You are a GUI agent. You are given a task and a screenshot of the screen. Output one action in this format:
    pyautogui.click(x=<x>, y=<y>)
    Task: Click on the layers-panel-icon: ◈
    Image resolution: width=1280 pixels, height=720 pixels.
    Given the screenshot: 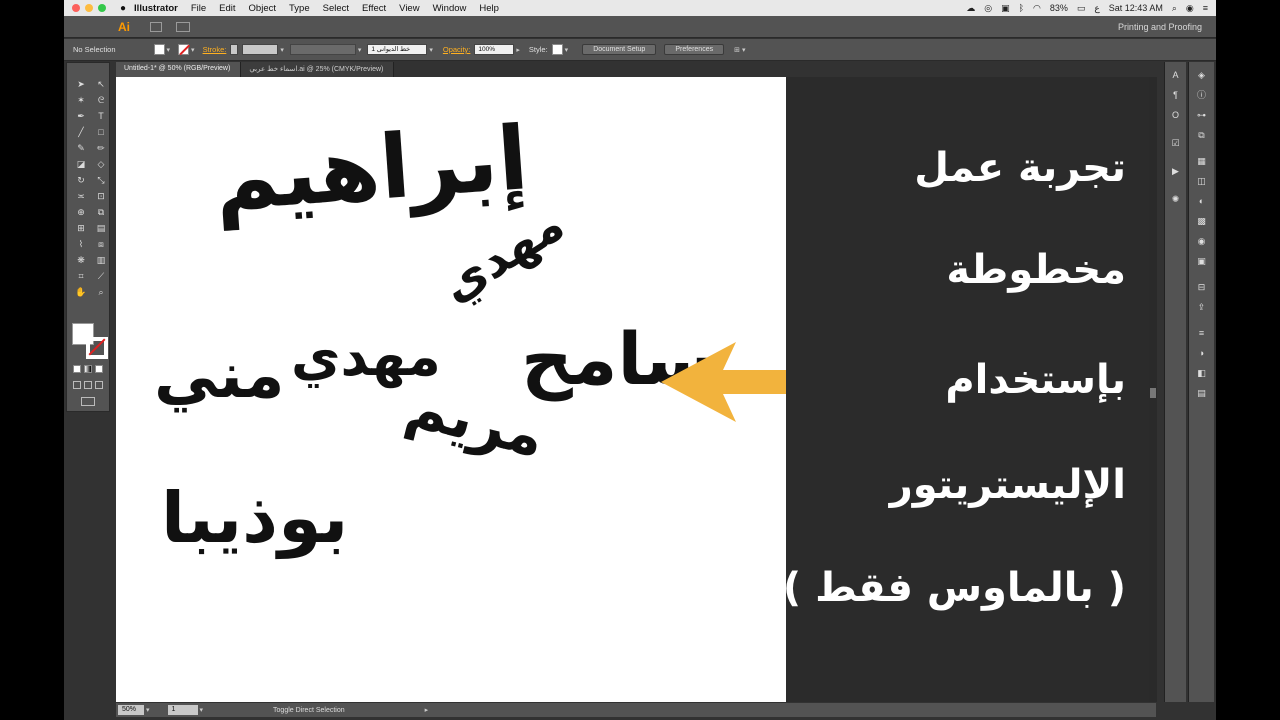 What is the action you would take?
    pyautogui.click(x=1202, y=75)
    